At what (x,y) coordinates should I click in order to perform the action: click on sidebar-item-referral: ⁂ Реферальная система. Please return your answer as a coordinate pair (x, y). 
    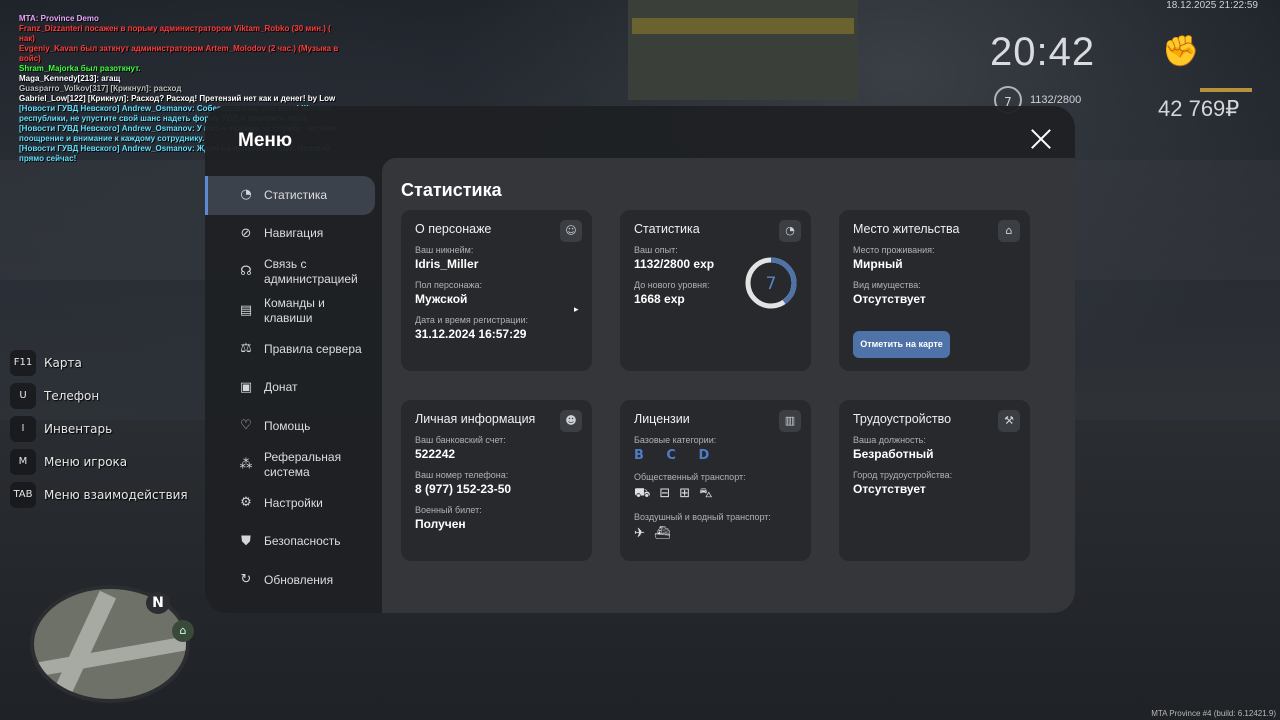
    Looking at the image, I should click on (293, 465).